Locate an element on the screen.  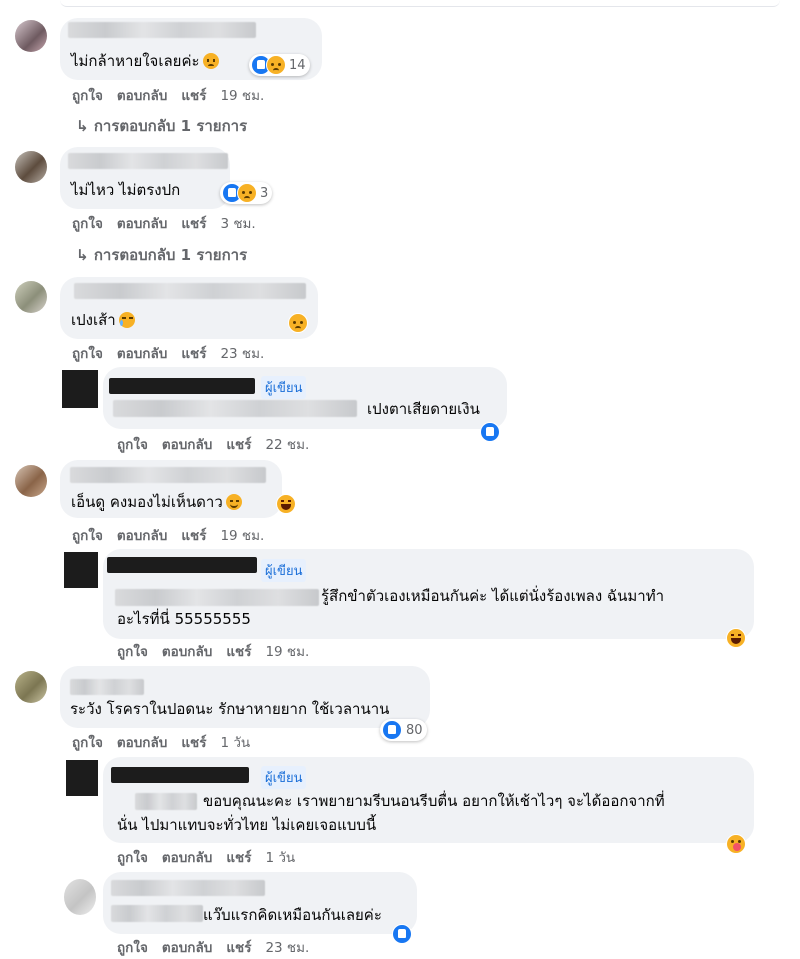
reaction-summary: 80 is located at coordinates (403, 730).